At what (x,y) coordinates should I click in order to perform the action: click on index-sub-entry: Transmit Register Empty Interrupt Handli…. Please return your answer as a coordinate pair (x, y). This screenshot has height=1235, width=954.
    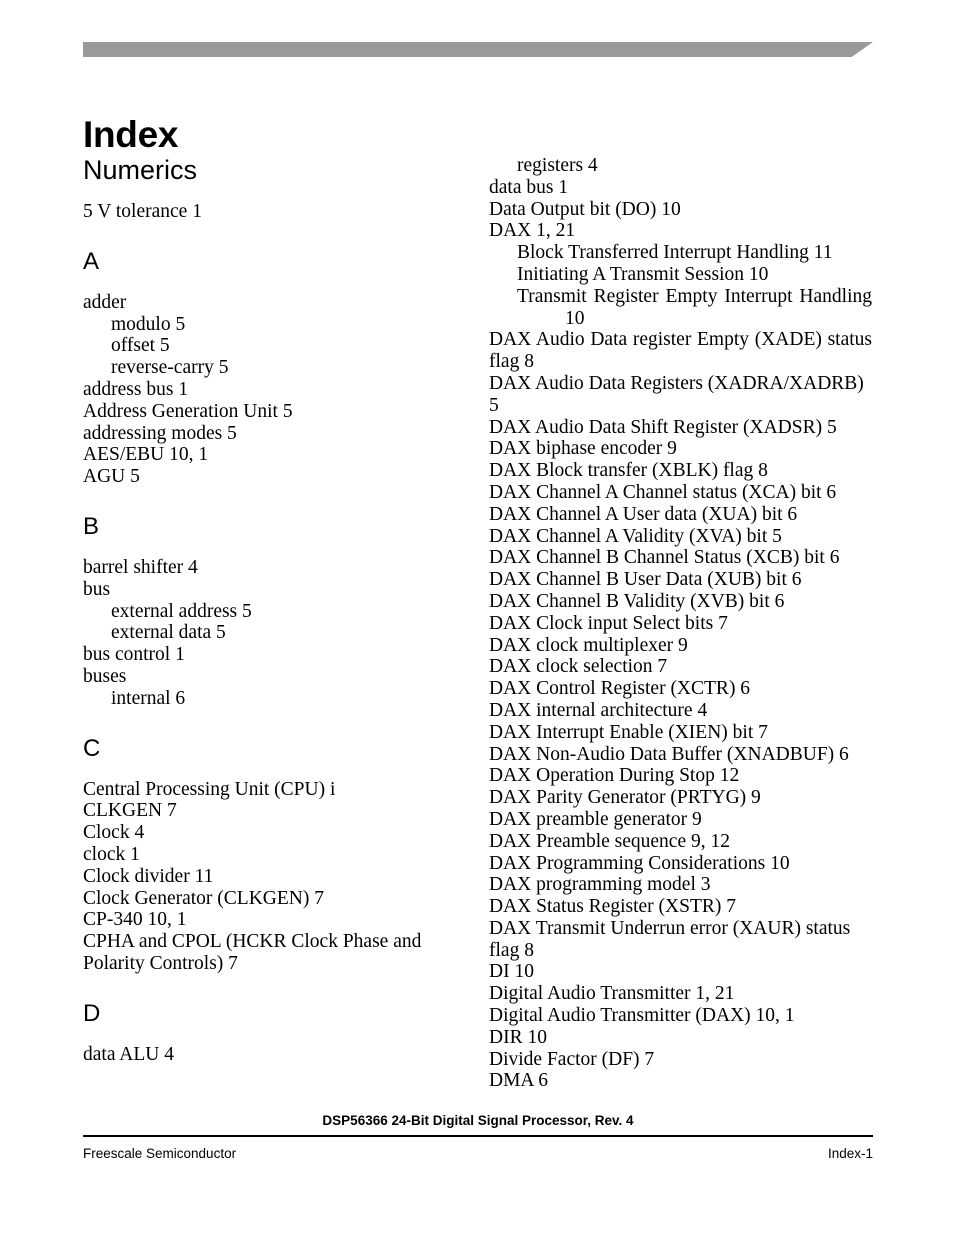
    Looking at the image, I should click on (694, 307).